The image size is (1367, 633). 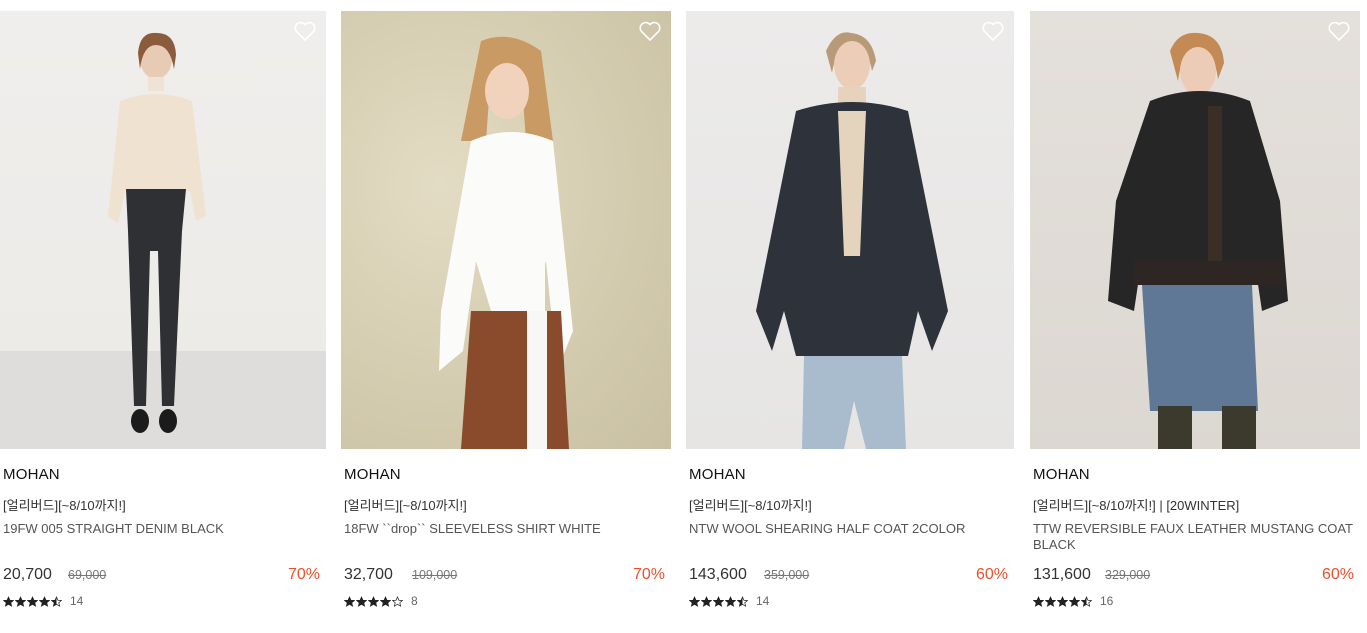 What do you see at coordinates (1107, 601) in the screenshot?
I see `review-count: 16` at bounding box center [1107, 601].